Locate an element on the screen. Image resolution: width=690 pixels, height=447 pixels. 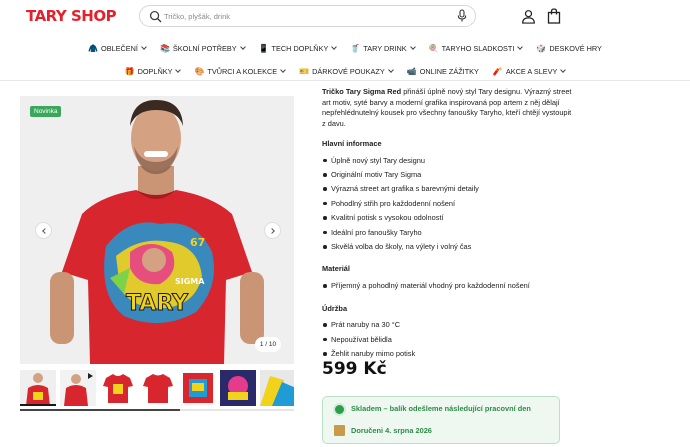
delivery-date: Doručeni 4. srpna 2026 is located at coordinates (391, 430).